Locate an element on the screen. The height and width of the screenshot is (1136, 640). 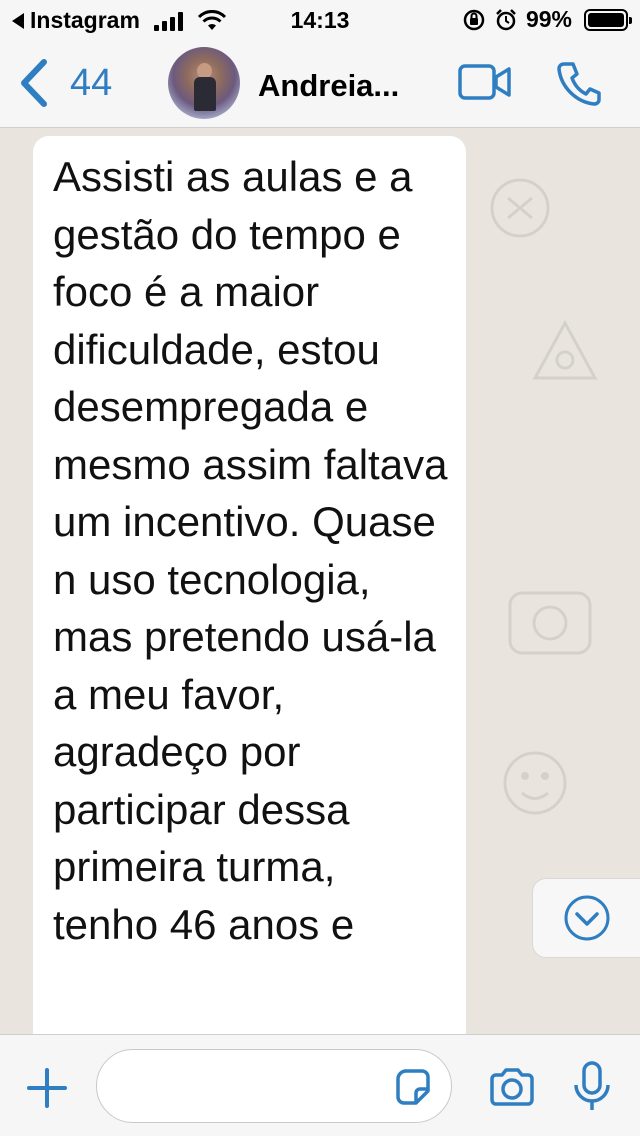
sticker-icon is located at coordinates (412, 1087).